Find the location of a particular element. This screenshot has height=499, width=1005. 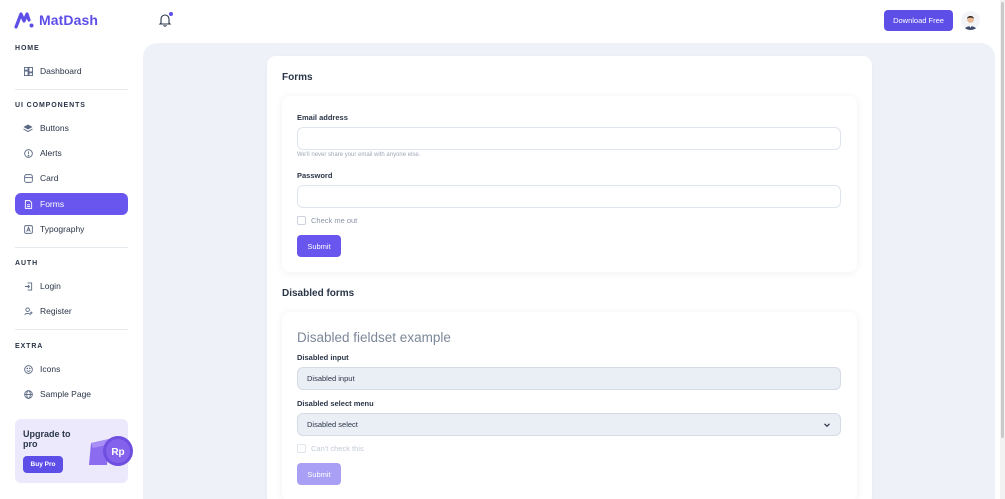

sidebar-item-dashboard: Dashboard is located at coordinates (71, 71).